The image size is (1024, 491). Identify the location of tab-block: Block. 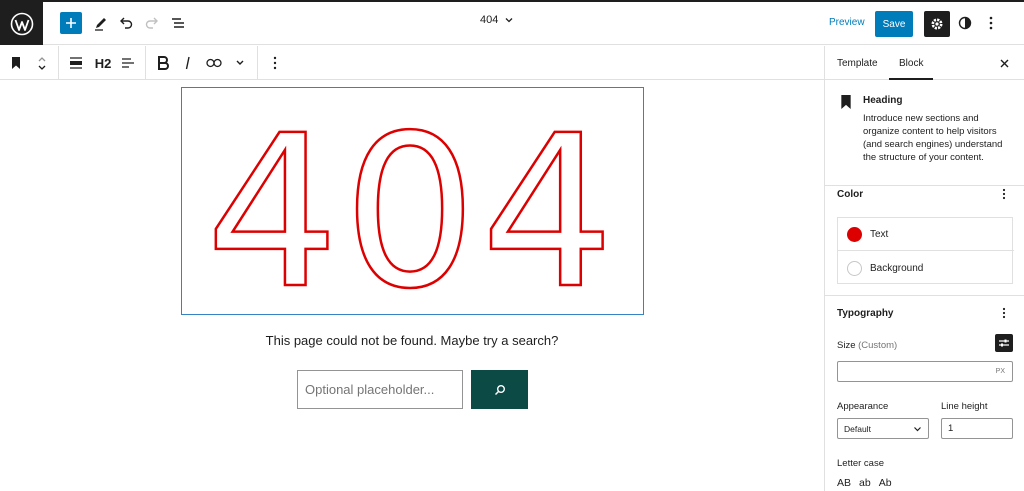
(911, 63).